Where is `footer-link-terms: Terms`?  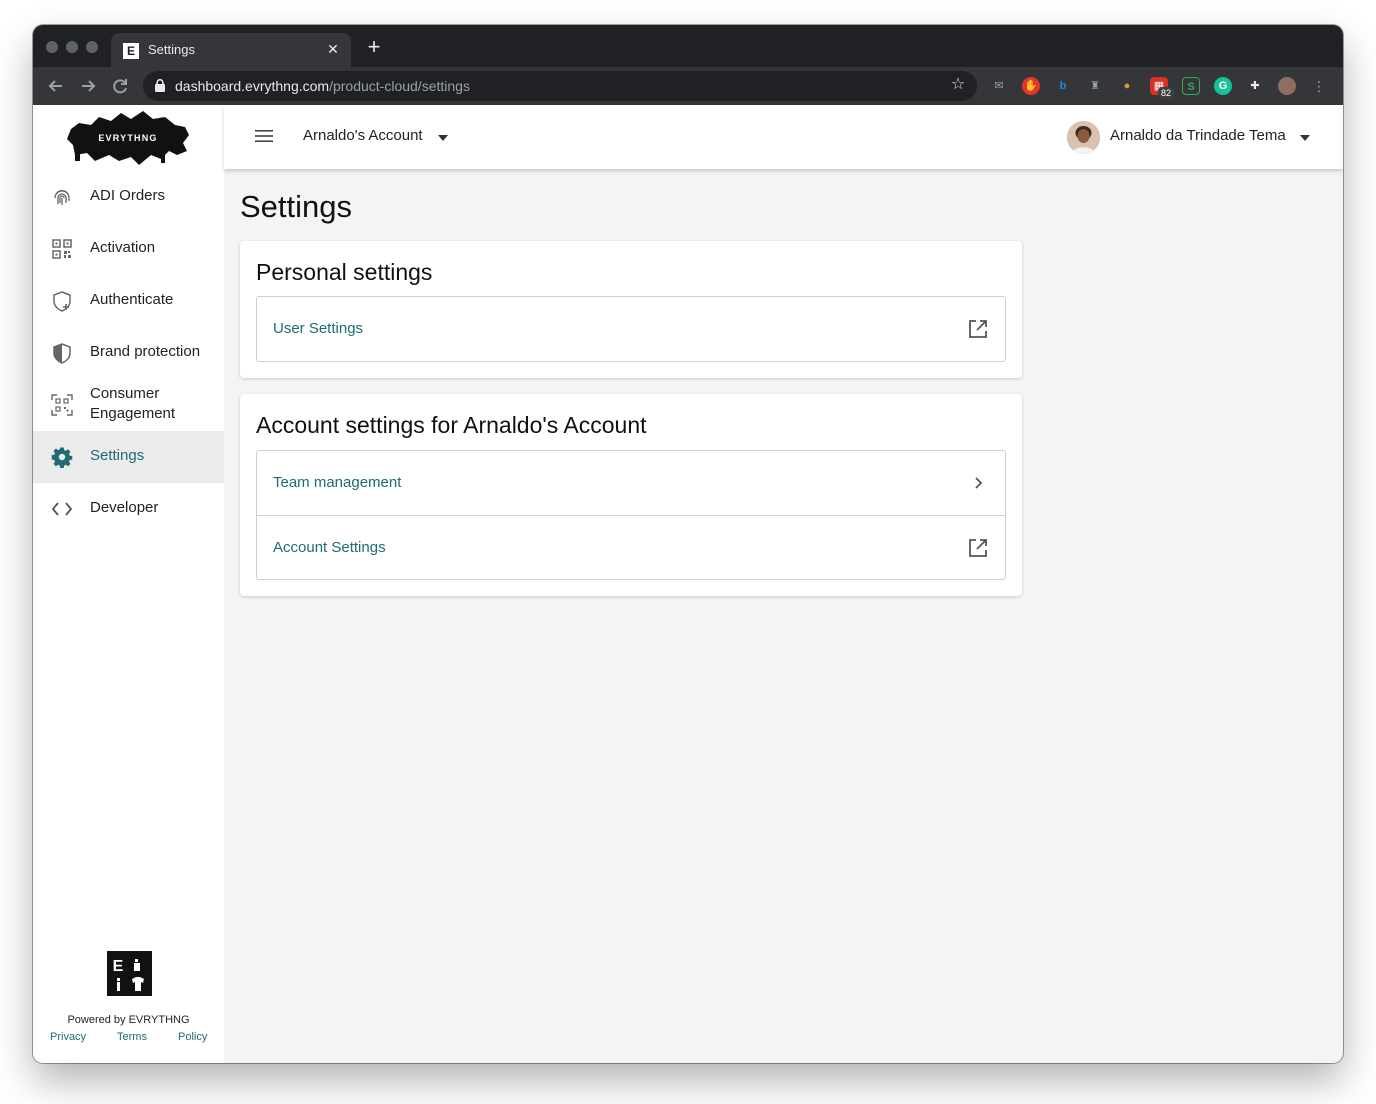 footer-link-terms: Terms is located at coordinates (132, 1037).